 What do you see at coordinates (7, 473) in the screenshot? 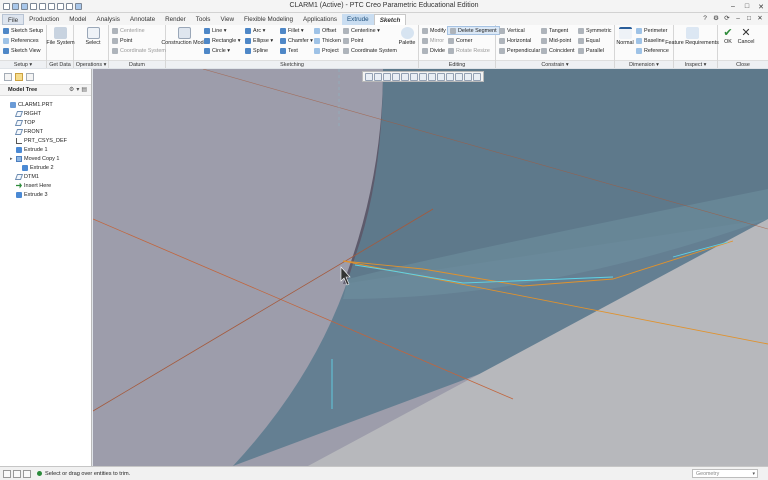
I see `navigator-toggle-icon` at bounding box center [7, 473].